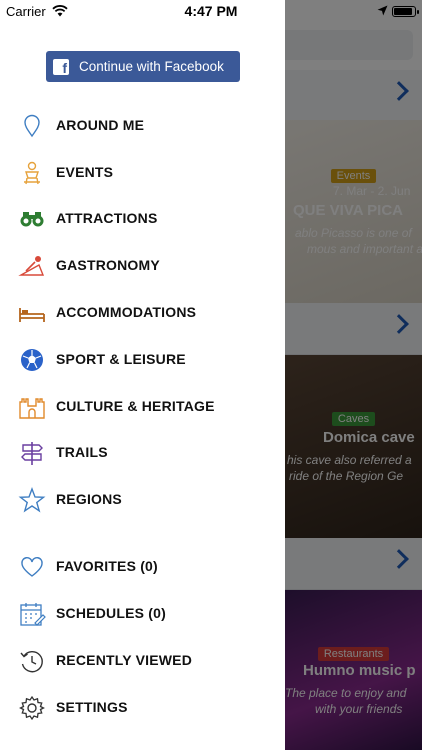 Image resolution: width=422 pixels, height=750 pixels. Describe the element at coordinates (108, 265) in the screenshot. I see `menu-item-label: GASTRONOMY` at that location.